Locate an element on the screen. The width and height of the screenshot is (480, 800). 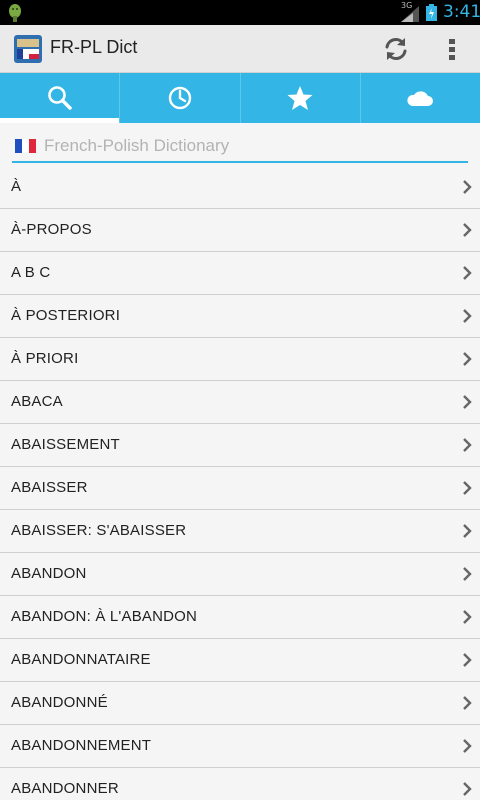
list-item: ABACA is located at coordinates (240, 402).